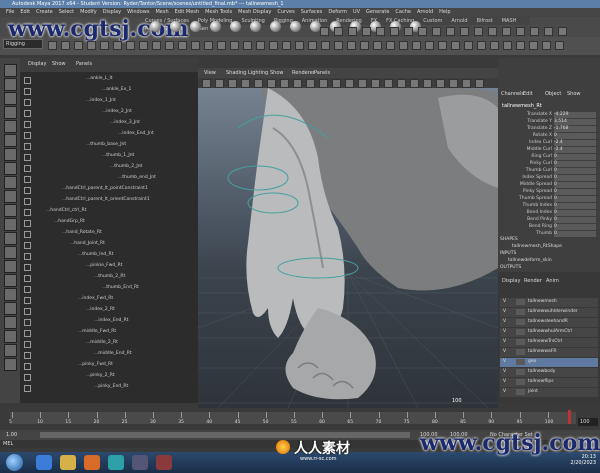 The image size is (600, 473). I want to click on shelf-tab: Arnold, so click(459, 21).